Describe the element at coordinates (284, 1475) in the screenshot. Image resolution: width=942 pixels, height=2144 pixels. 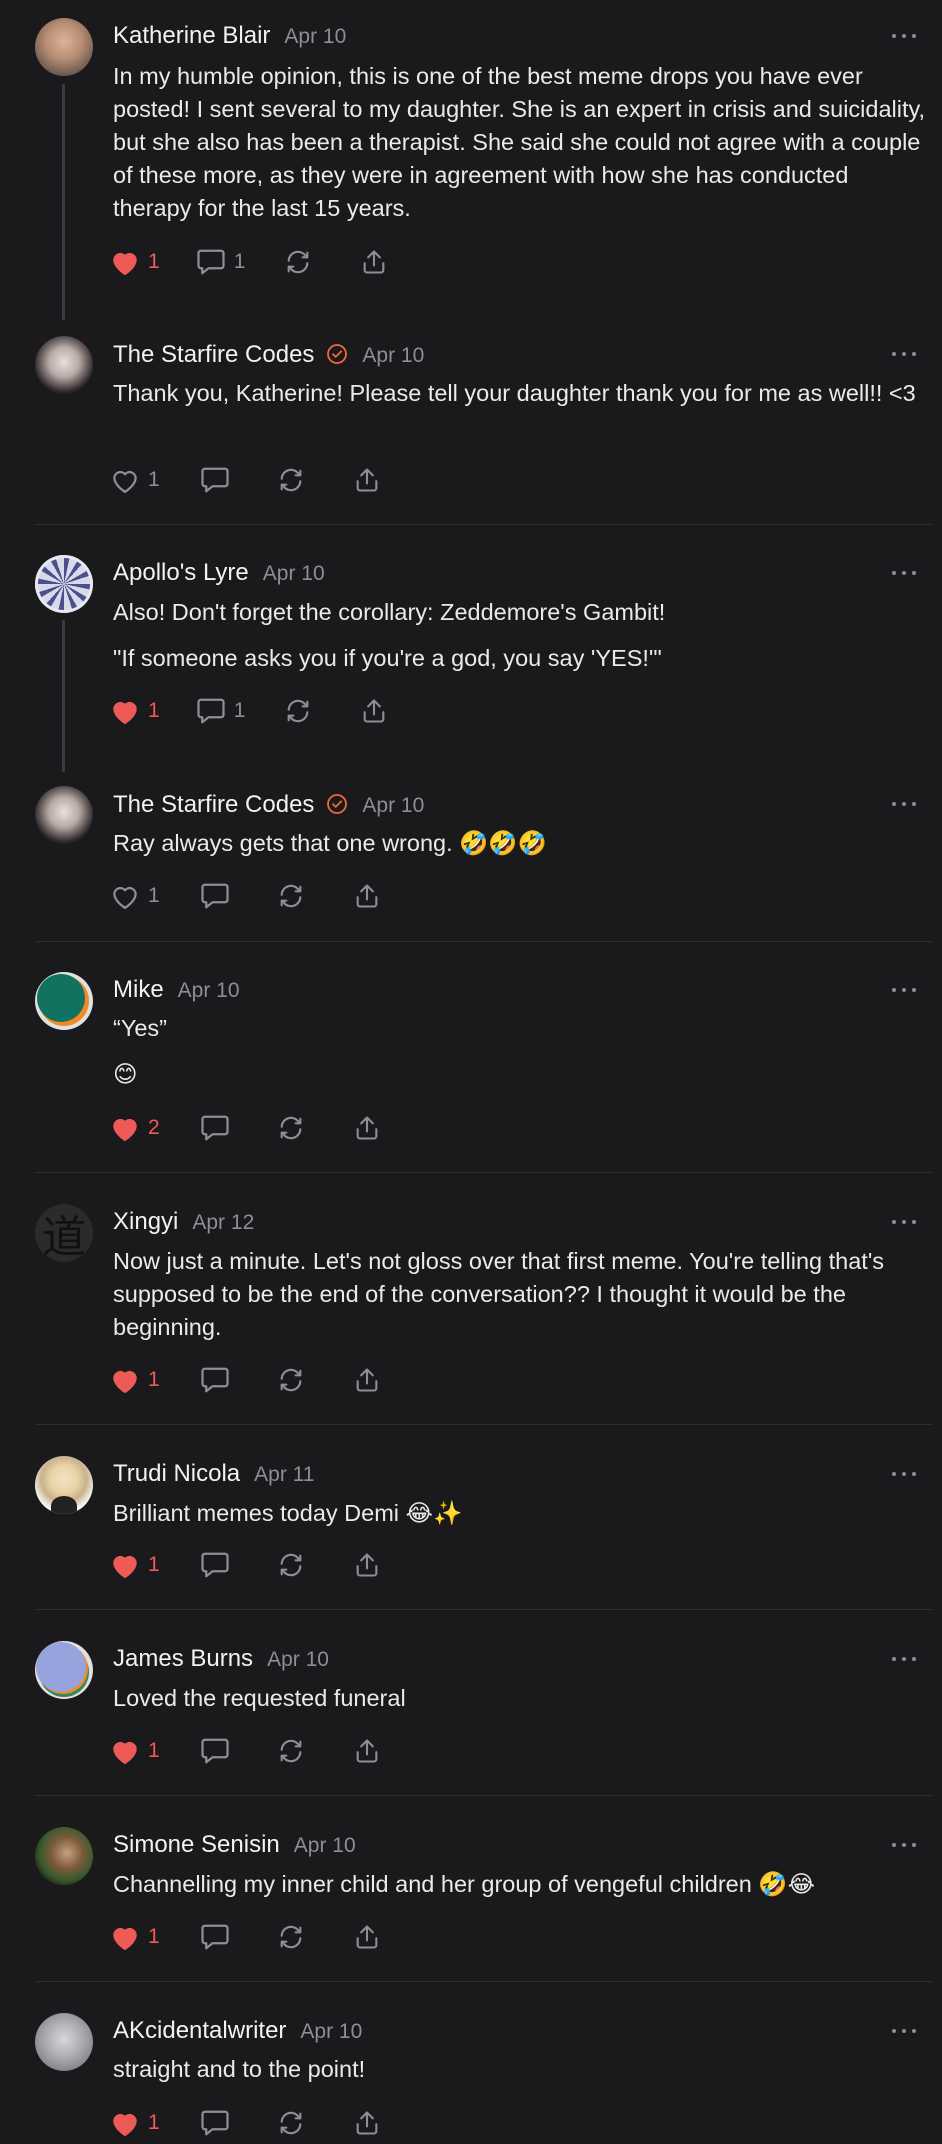
I see `comment-date: Apr 11` at that location.